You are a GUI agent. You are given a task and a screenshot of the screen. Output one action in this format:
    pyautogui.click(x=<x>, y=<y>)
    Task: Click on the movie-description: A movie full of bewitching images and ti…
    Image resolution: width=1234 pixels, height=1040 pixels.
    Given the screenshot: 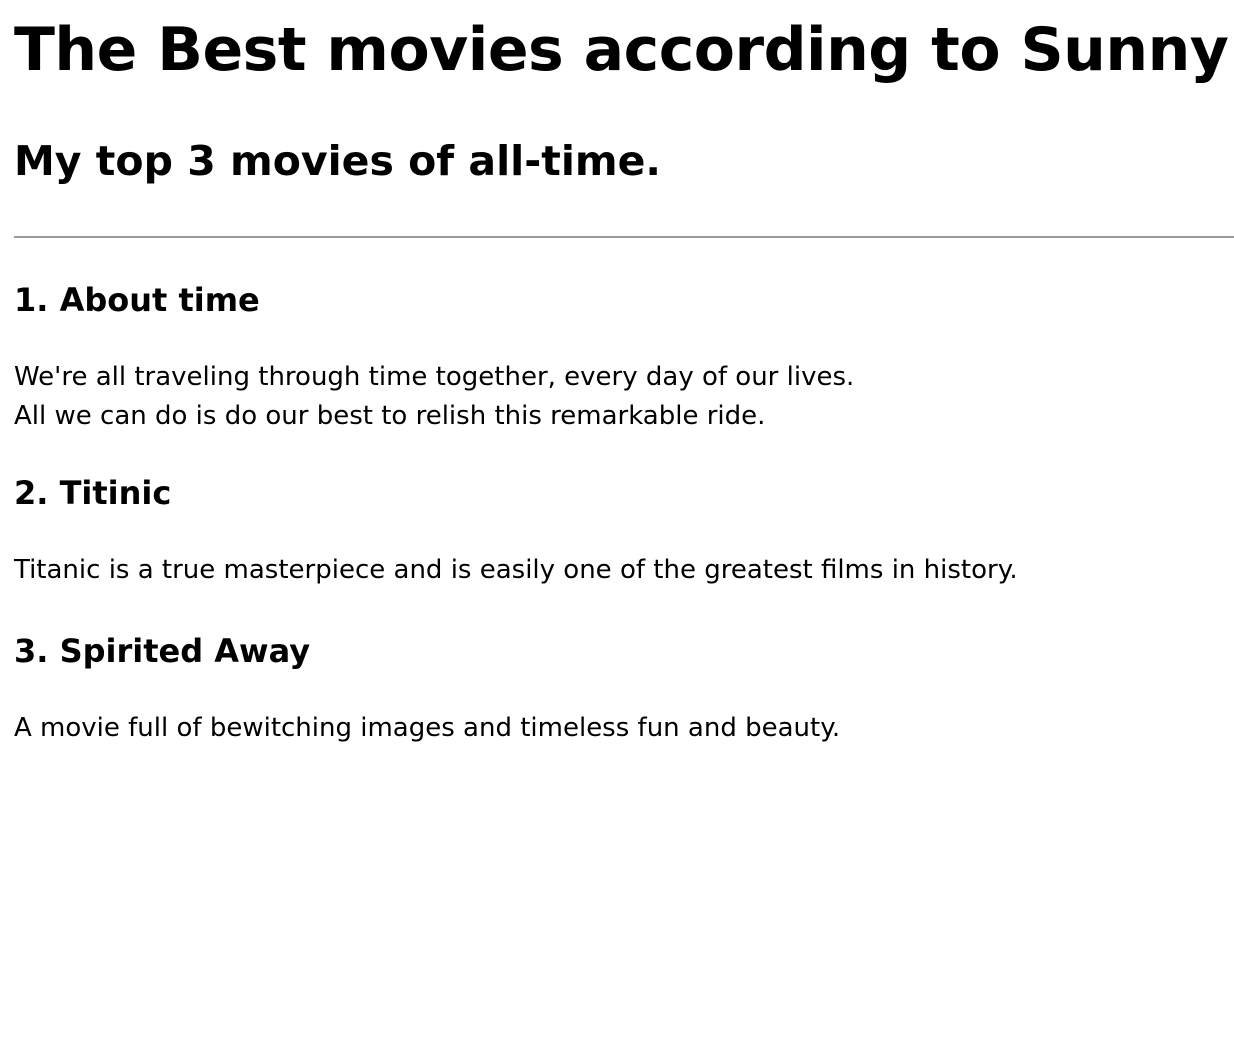 What is the action you would take?
    pyautogui.click(x=624, y=709)
    